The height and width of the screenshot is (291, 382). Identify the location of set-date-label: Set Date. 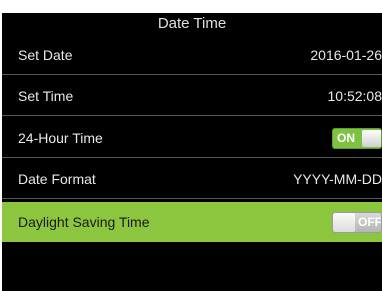
(45, 55).